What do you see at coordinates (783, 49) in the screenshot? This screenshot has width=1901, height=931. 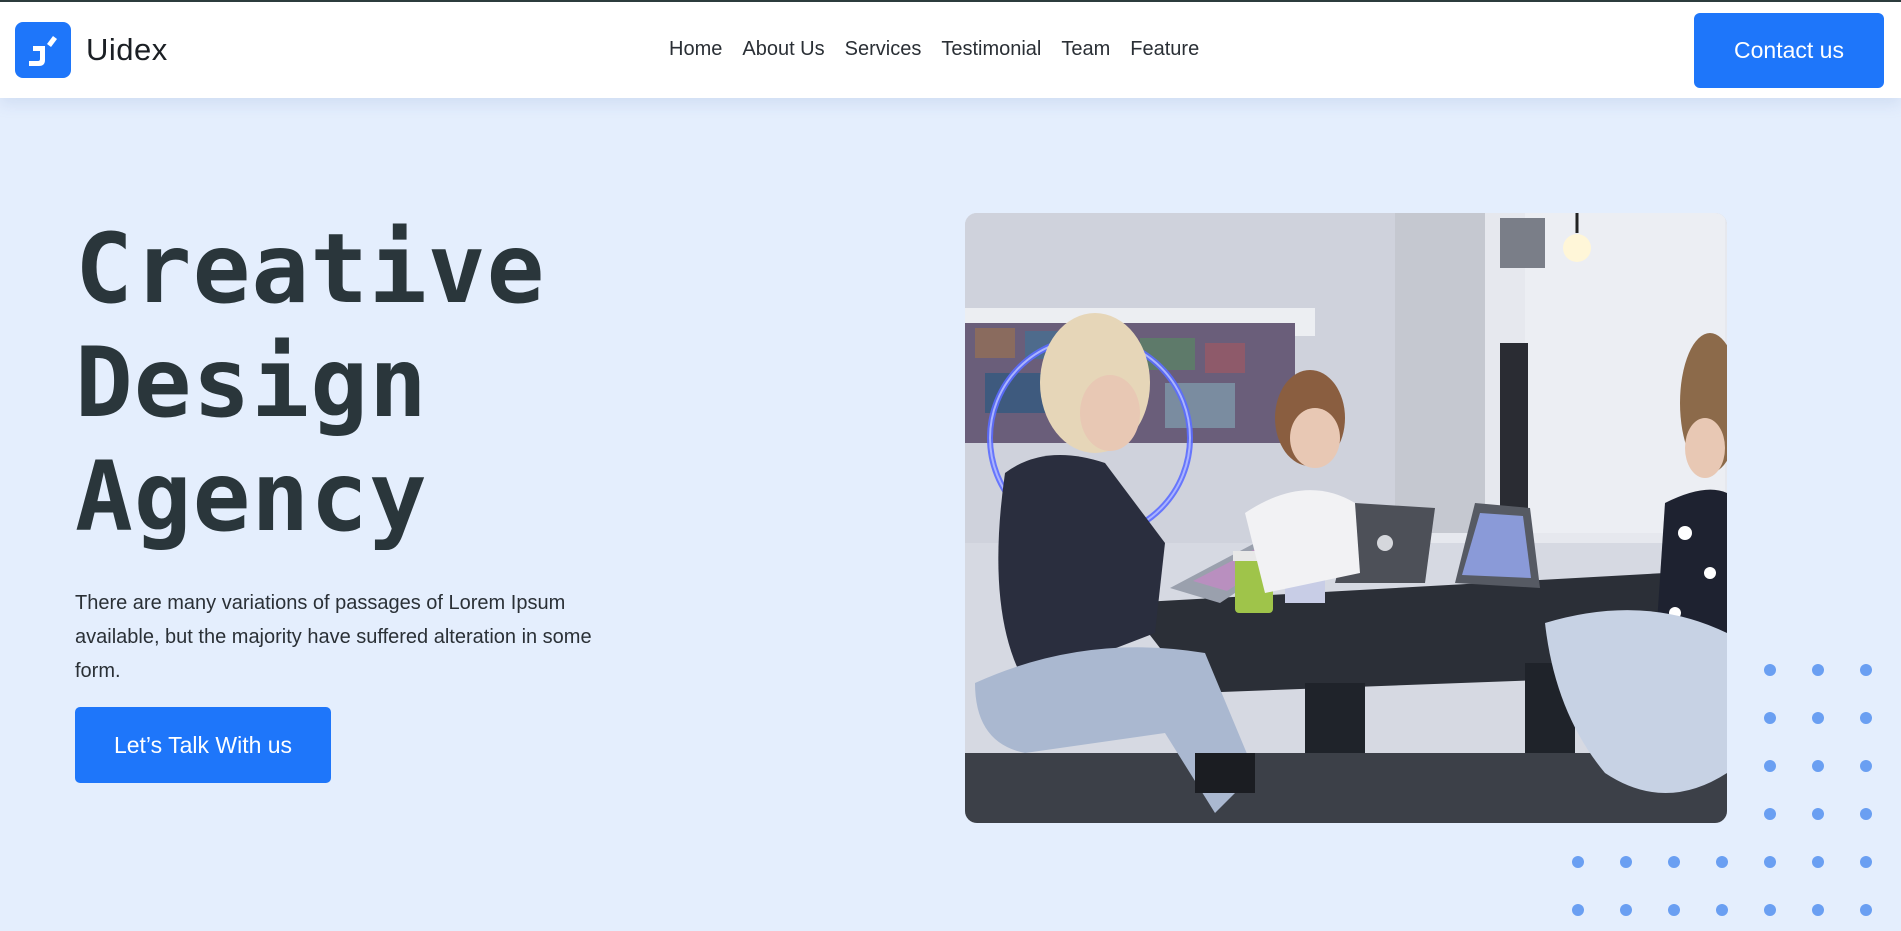 I see `nav-about-us: About Us` at bounding box center [783, 49].